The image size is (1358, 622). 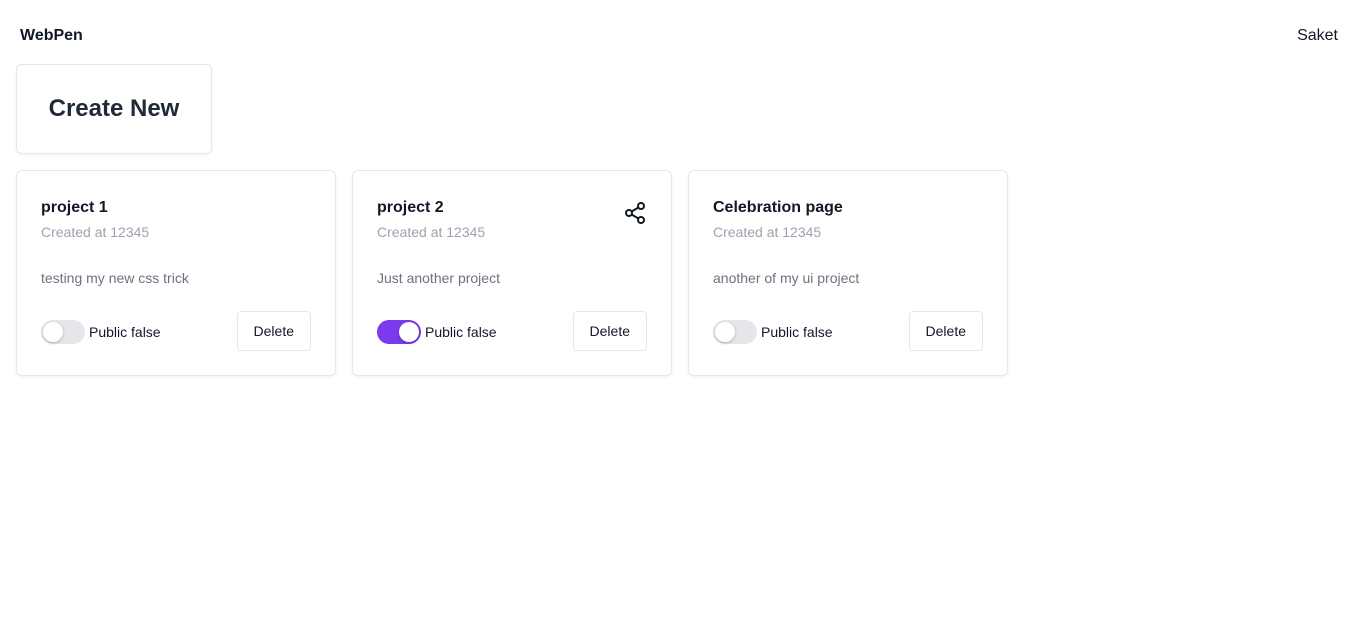 What do you see at coordinates (74, 207) in the screenshot?
I see `project-title: project 1` at bounding box center [74, 207].